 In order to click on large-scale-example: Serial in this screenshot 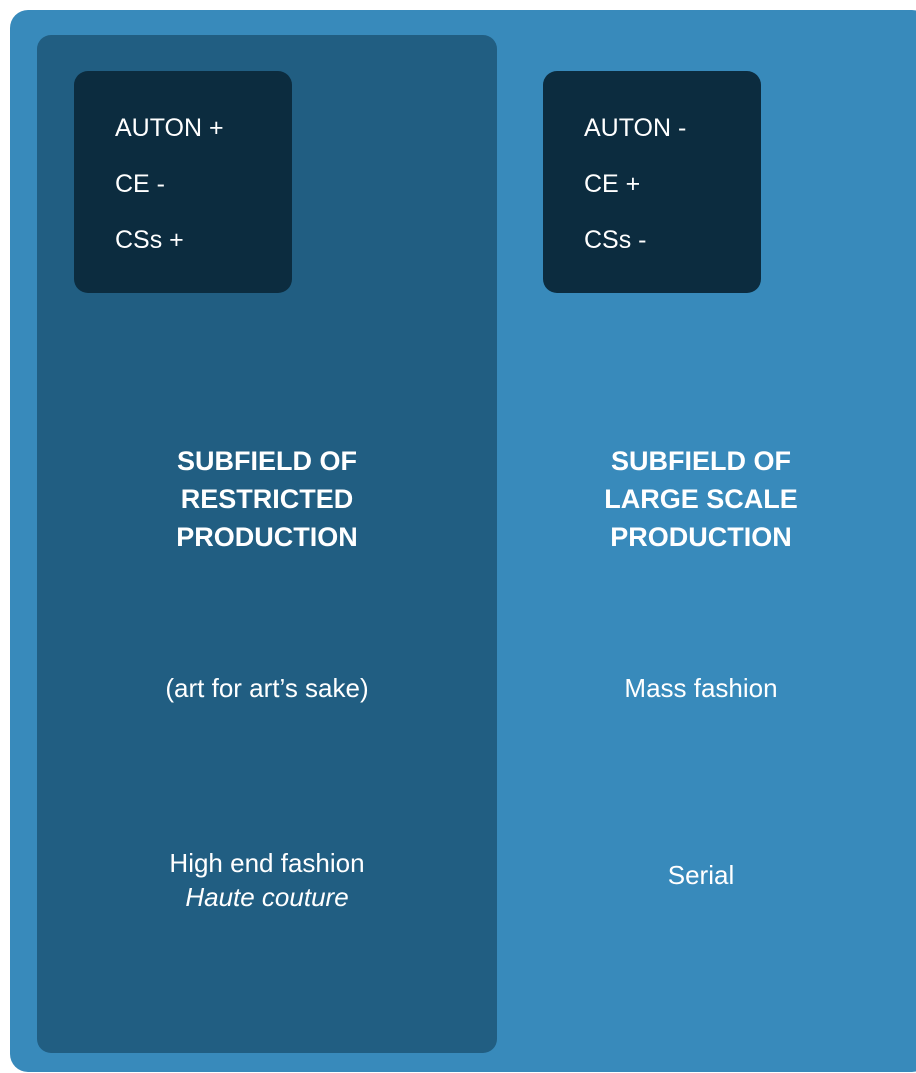, I will do `click(701, 875)`.